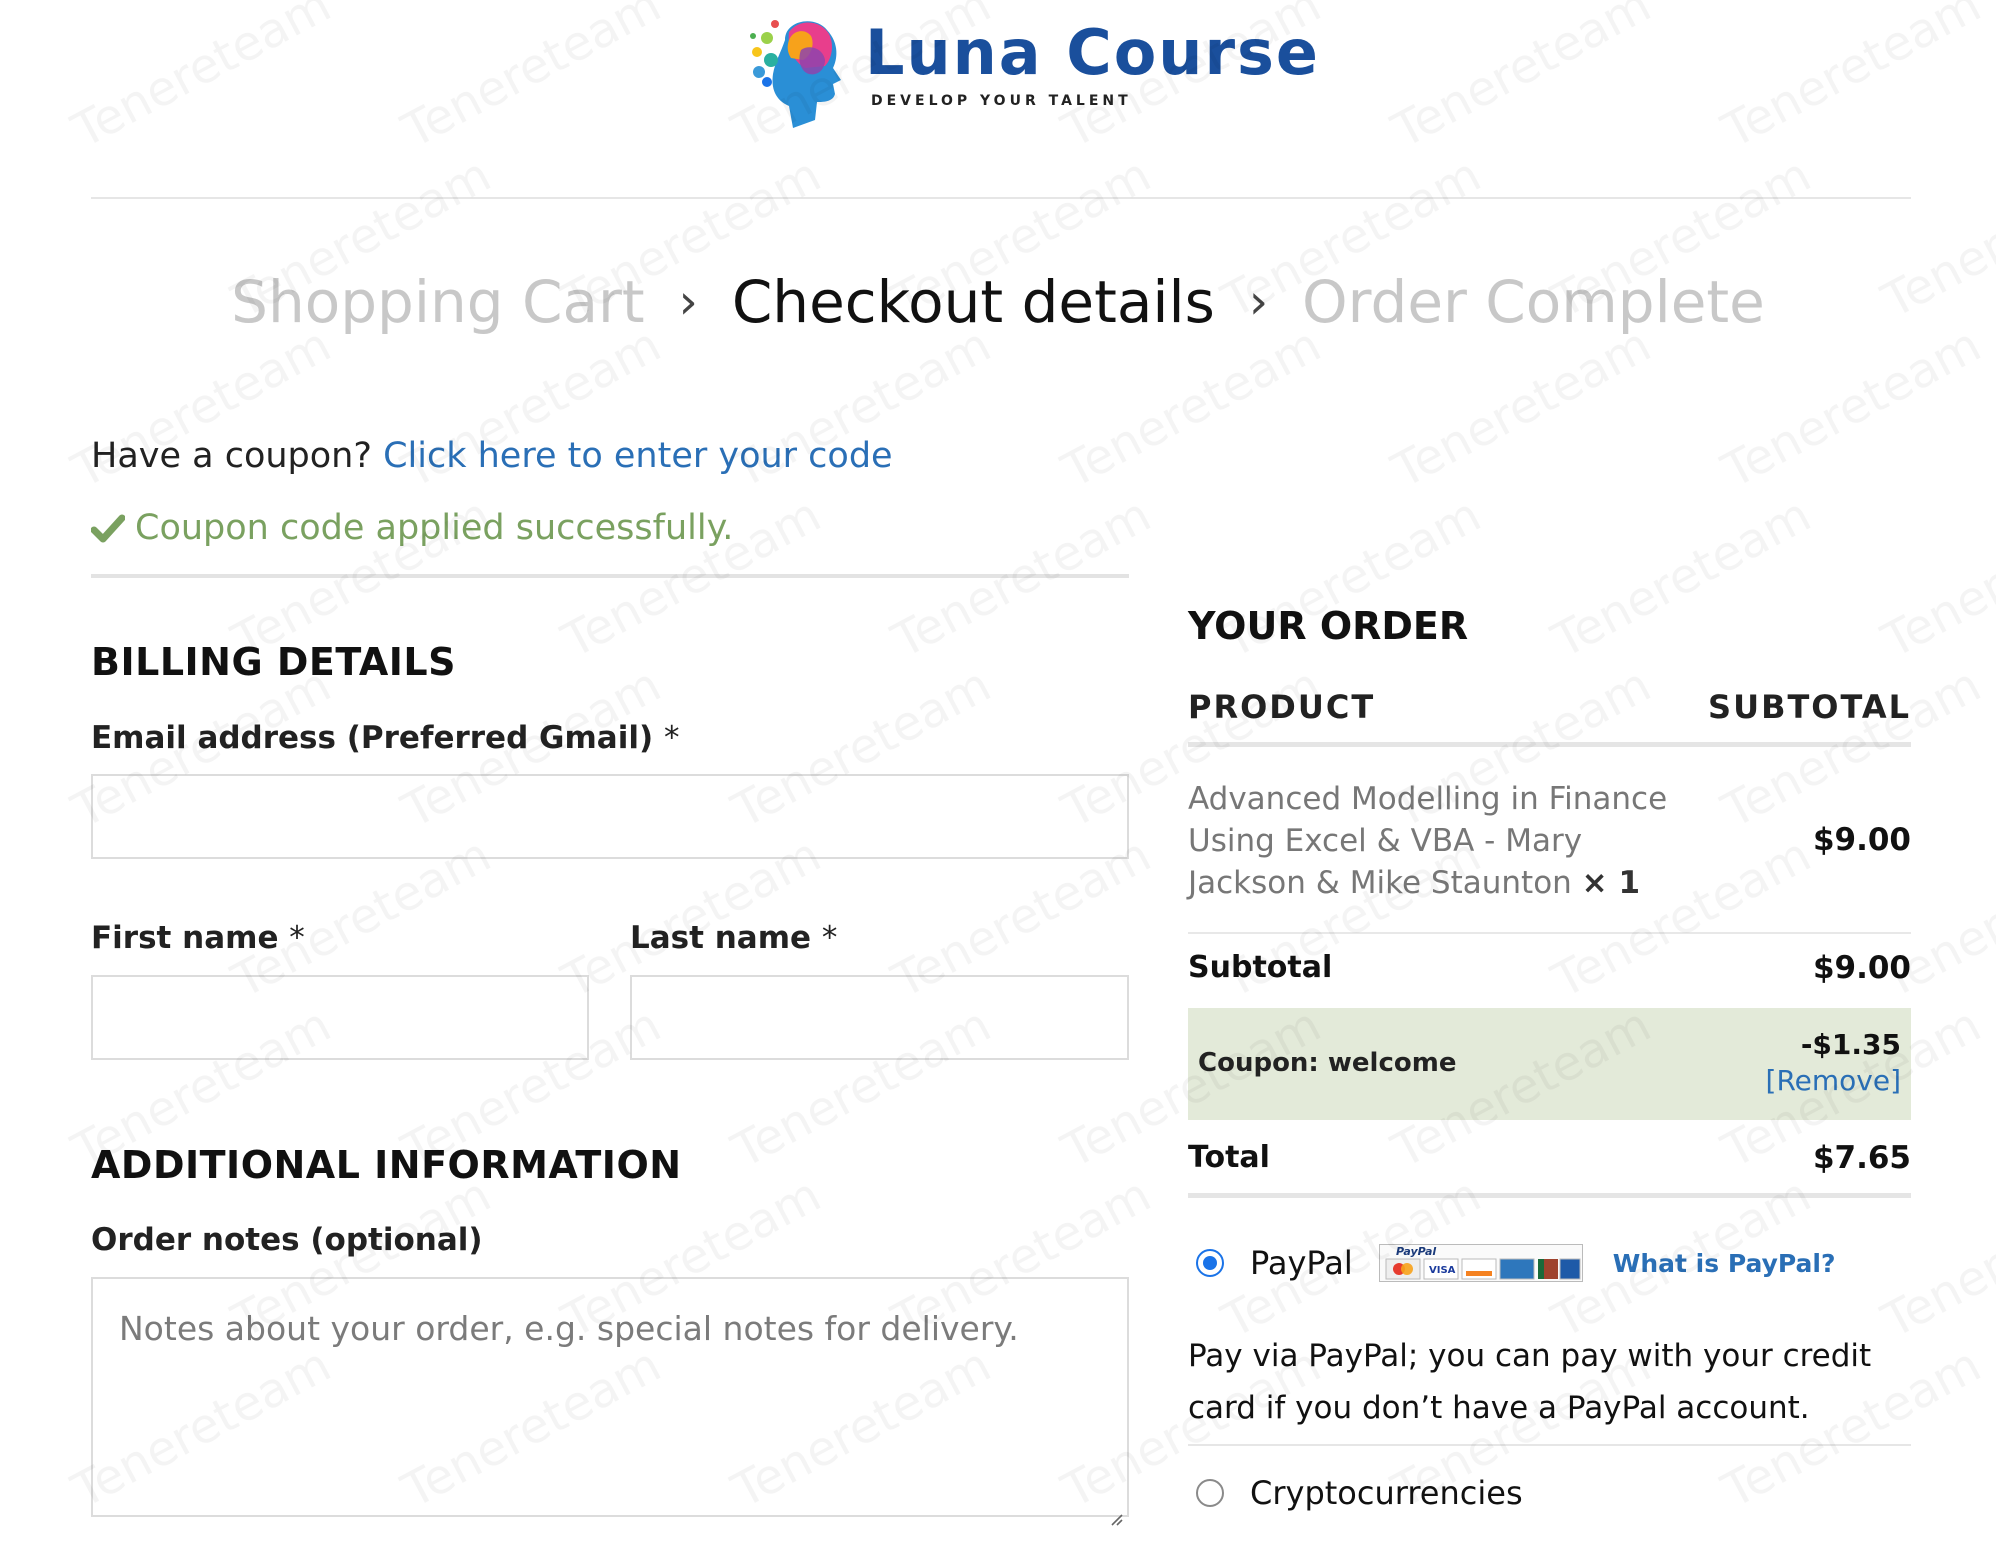 The height and width of the screenshot is (1568, 1996). What do you see at coordinates (1386, 1493) in the screenshot?
I see `crypto-label: Cryptocurrencies` at bounding box center [1386, 1493].